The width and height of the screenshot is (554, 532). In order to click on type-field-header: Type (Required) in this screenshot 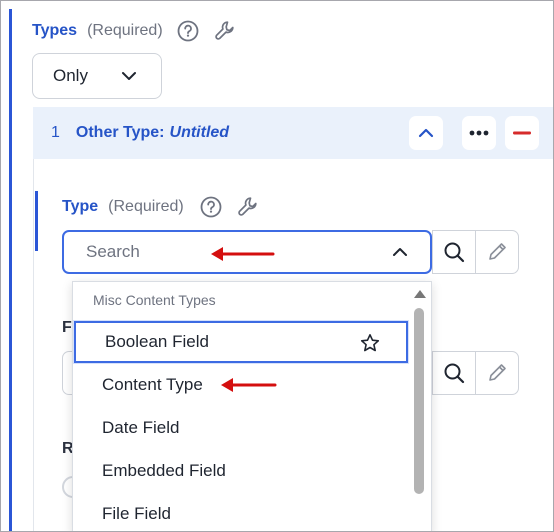, I will do `click(161, 207)`.